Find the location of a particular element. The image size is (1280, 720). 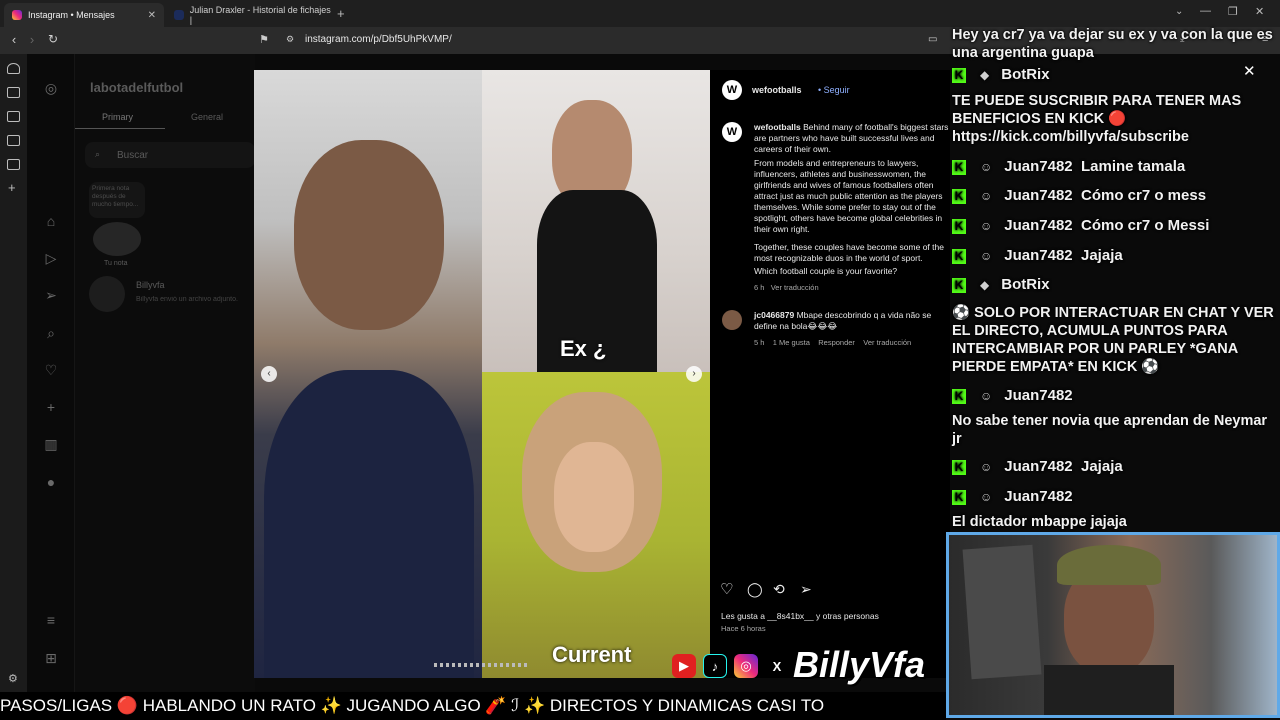

caption-translate-link: Ver traducción is located at coordinates (795, 287).